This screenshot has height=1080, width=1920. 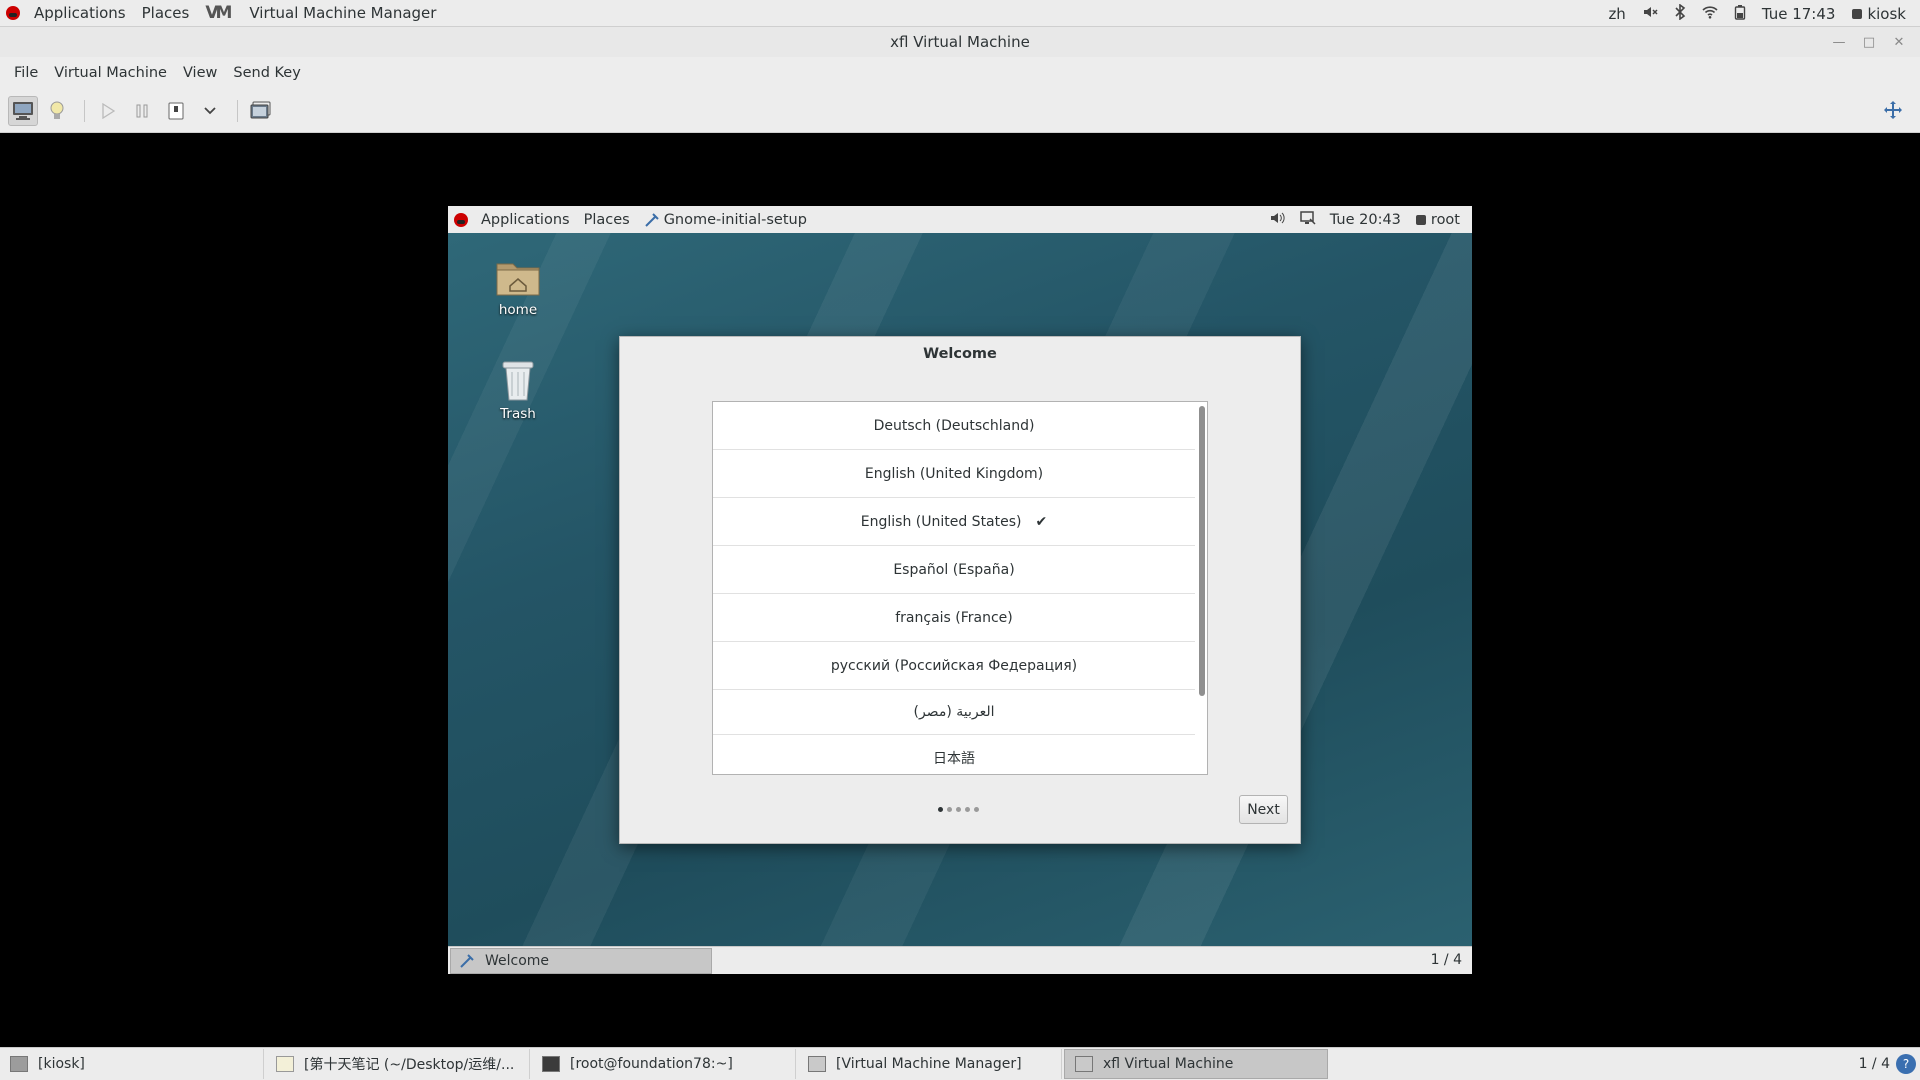 What do you see at coordinates (1437, 220) in the screenshot?
I see `guest-user-menu: root` at bounding box center [1437, 220].